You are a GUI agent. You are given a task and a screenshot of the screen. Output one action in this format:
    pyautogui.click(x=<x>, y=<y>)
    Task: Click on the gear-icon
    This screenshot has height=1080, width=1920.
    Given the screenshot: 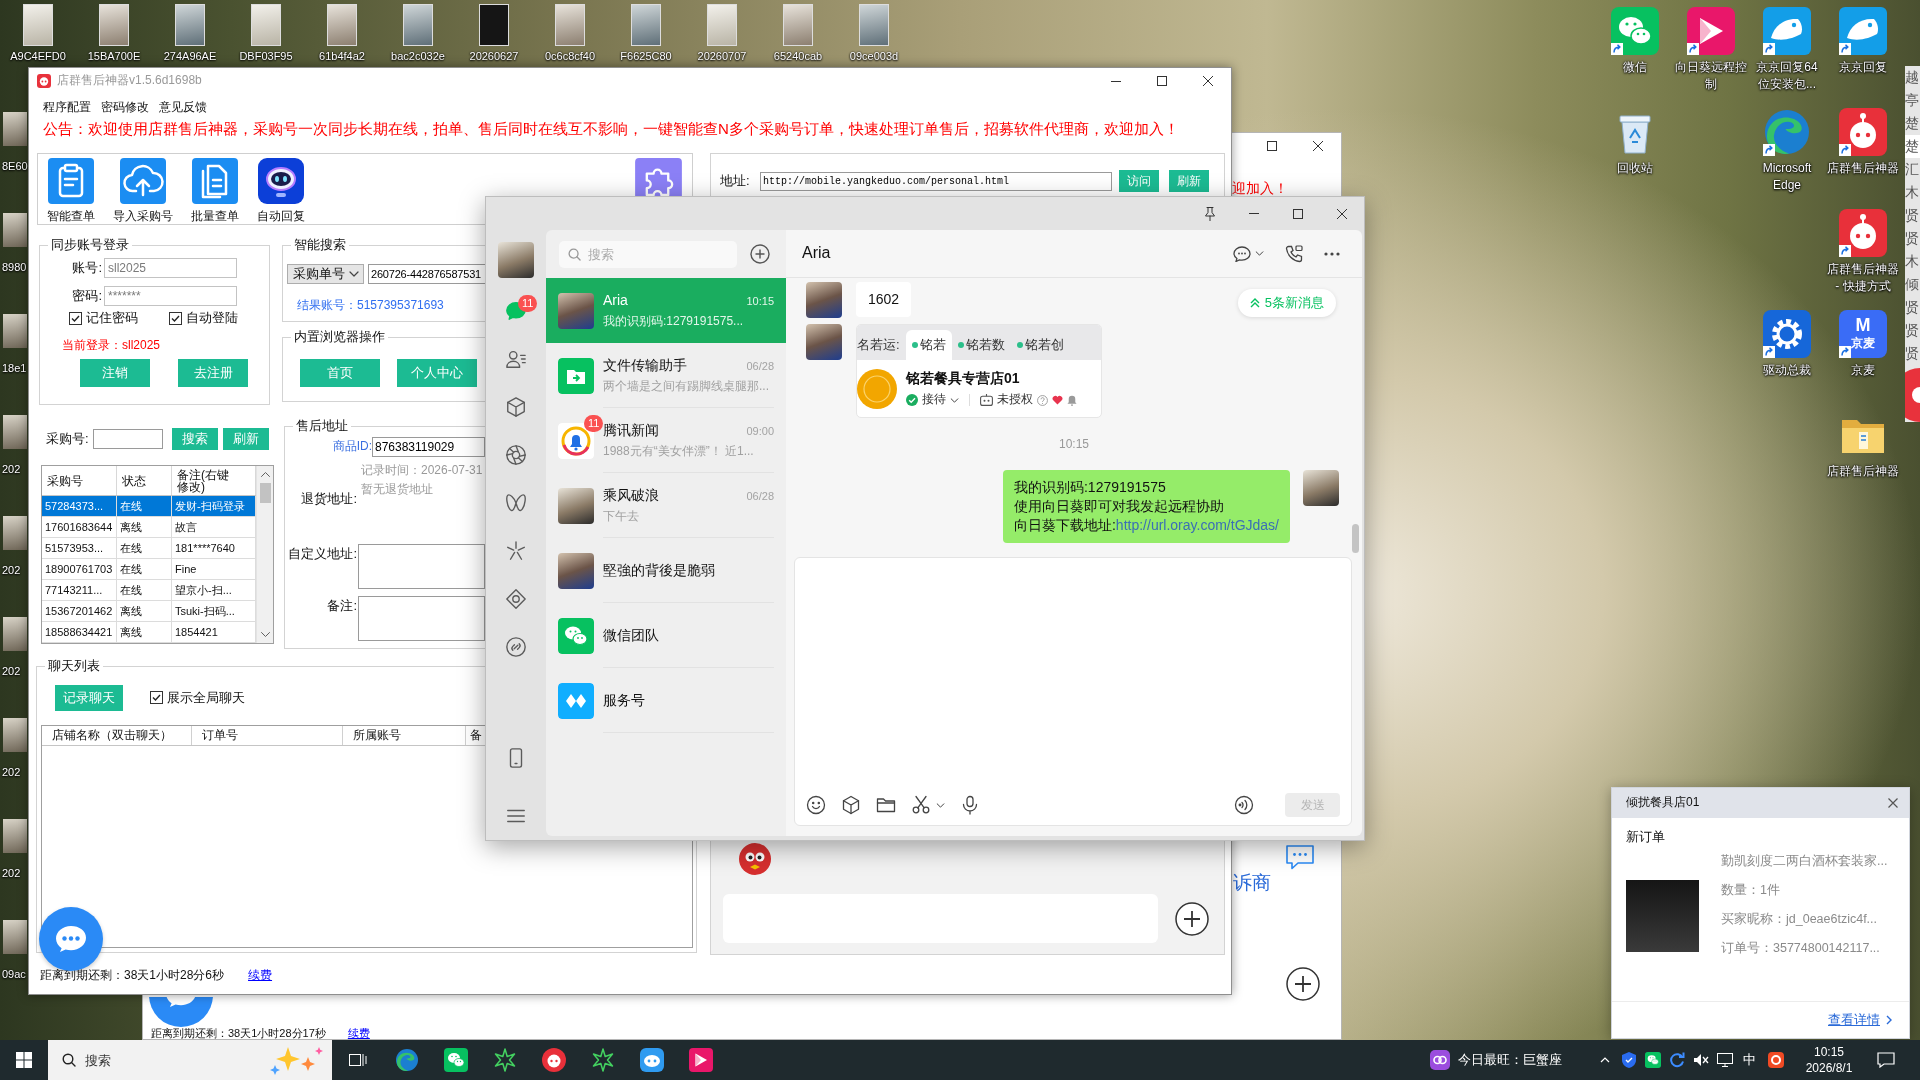 What is the action you would take?
    pyautogui.click(x=1787, y=334)
    